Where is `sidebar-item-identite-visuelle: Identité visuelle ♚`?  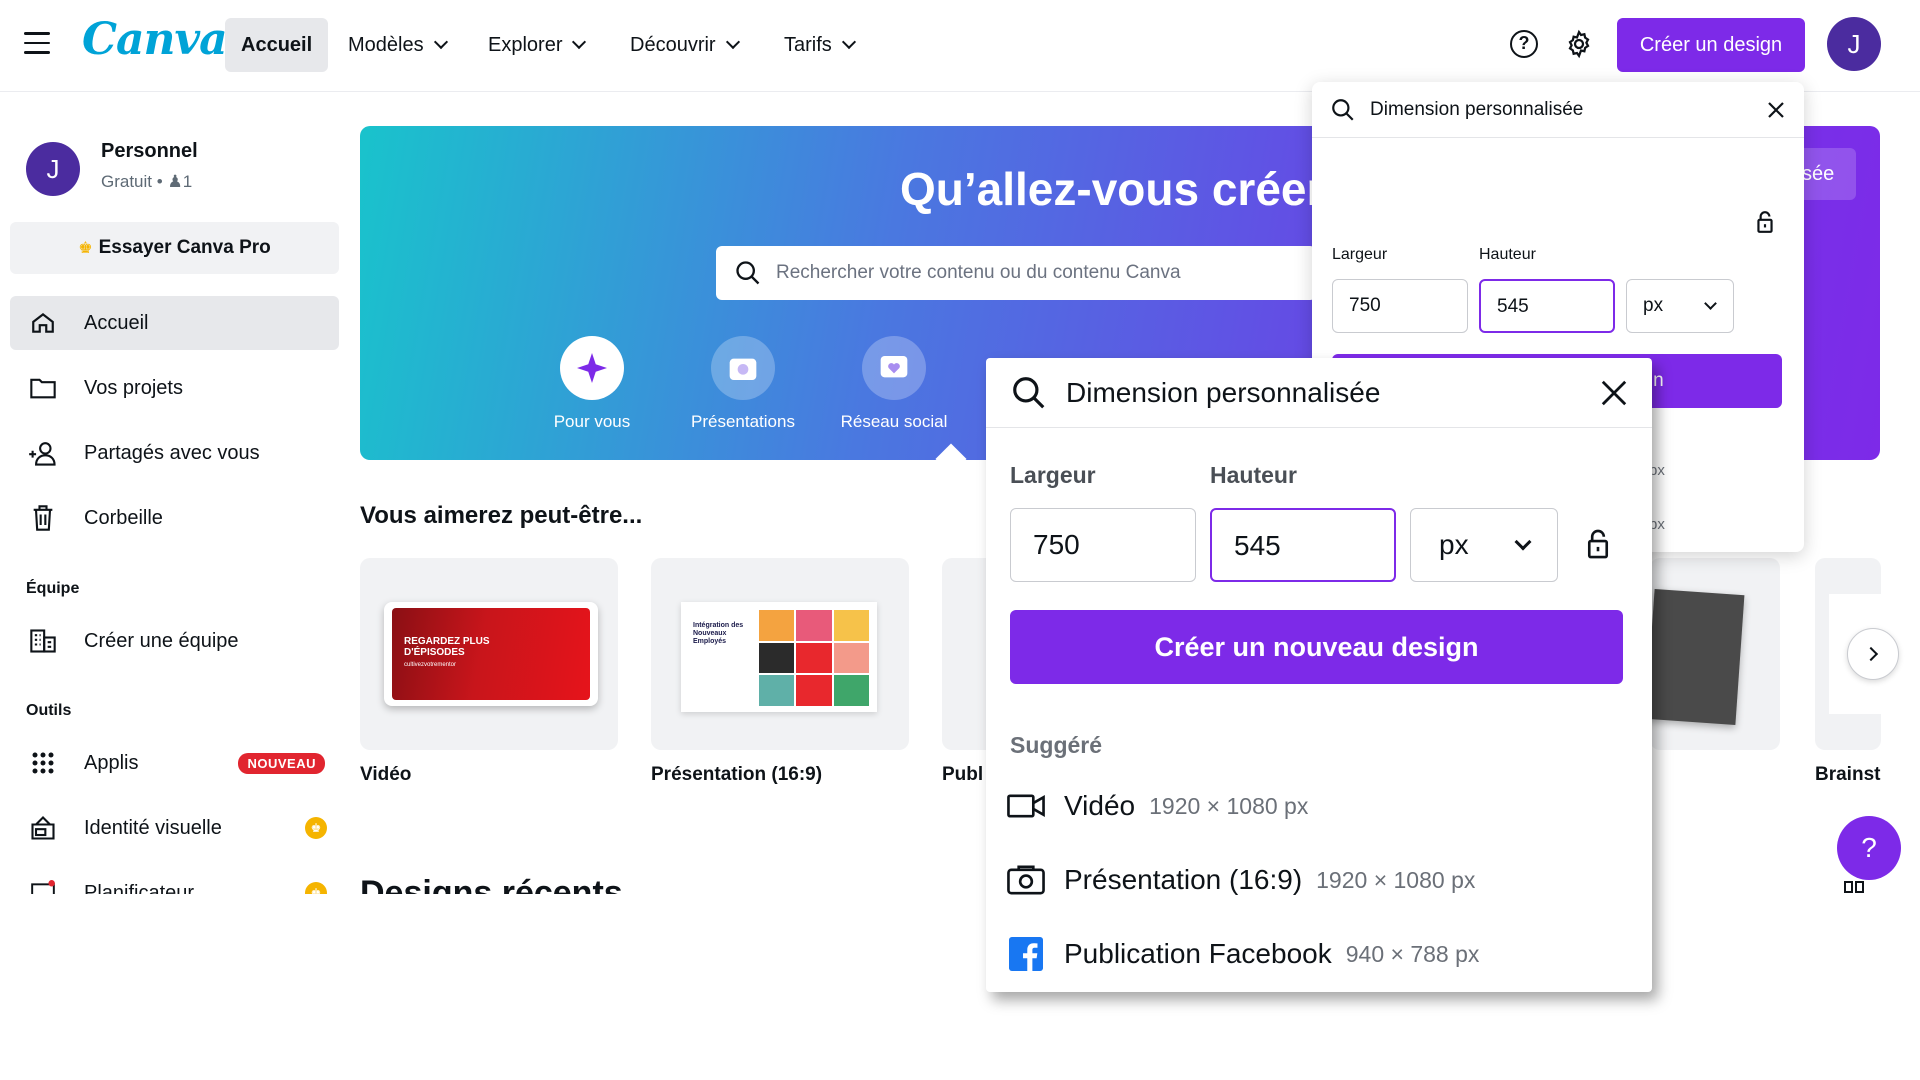
sidebar-item-identite-visuelle: Identité visuelle ♚ is located at coordinates (174, 828).